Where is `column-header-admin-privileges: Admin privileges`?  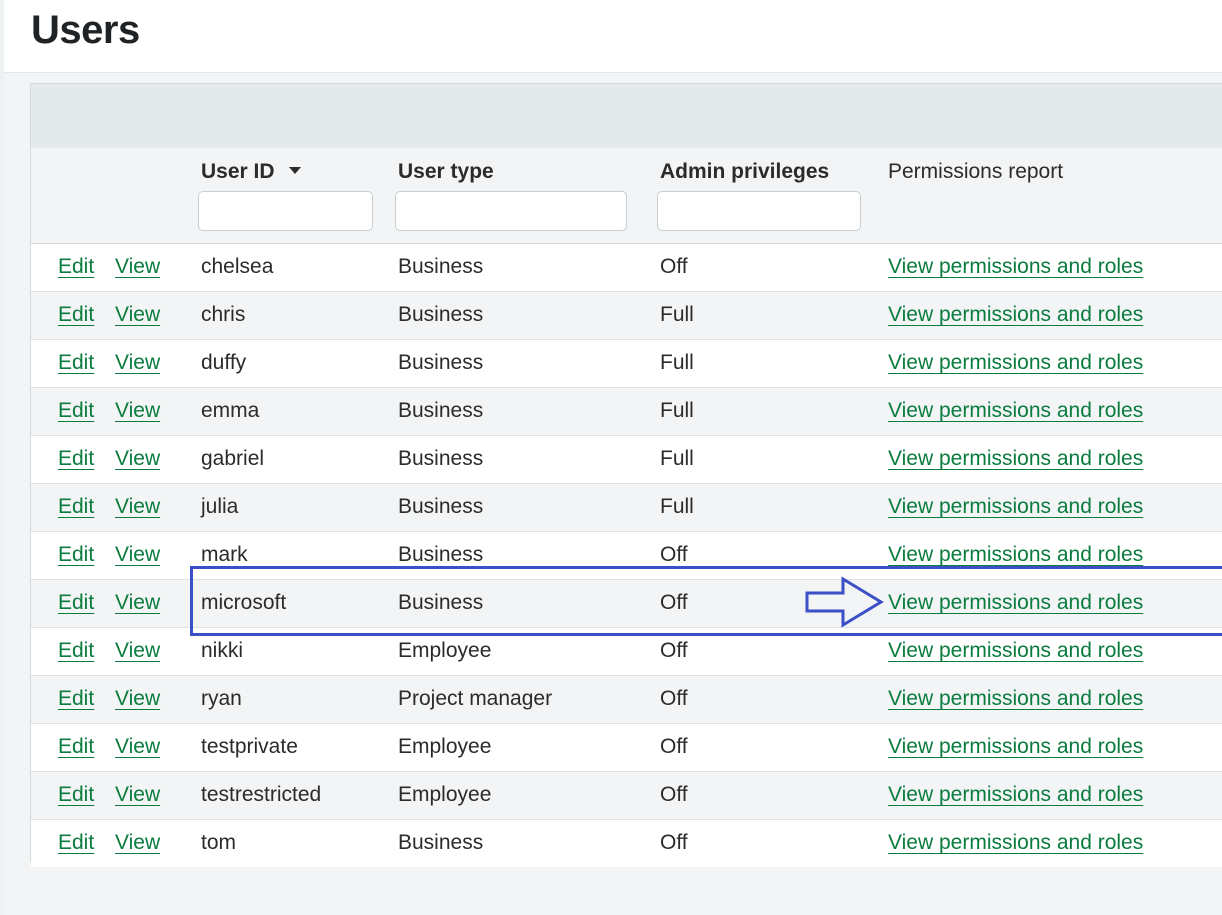 column-header-admin-privileges: Admin privileges is located at coordinates (744, 172).